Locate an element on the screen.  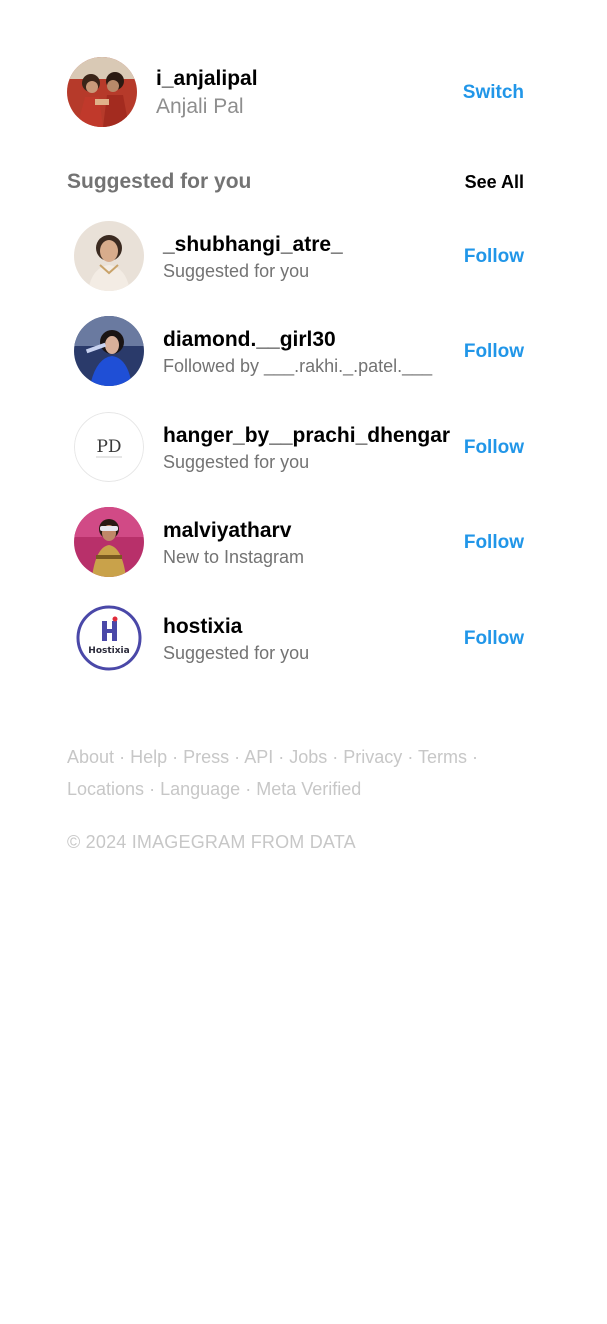
footer-link-help: Help is located at coordinates (148, 757).